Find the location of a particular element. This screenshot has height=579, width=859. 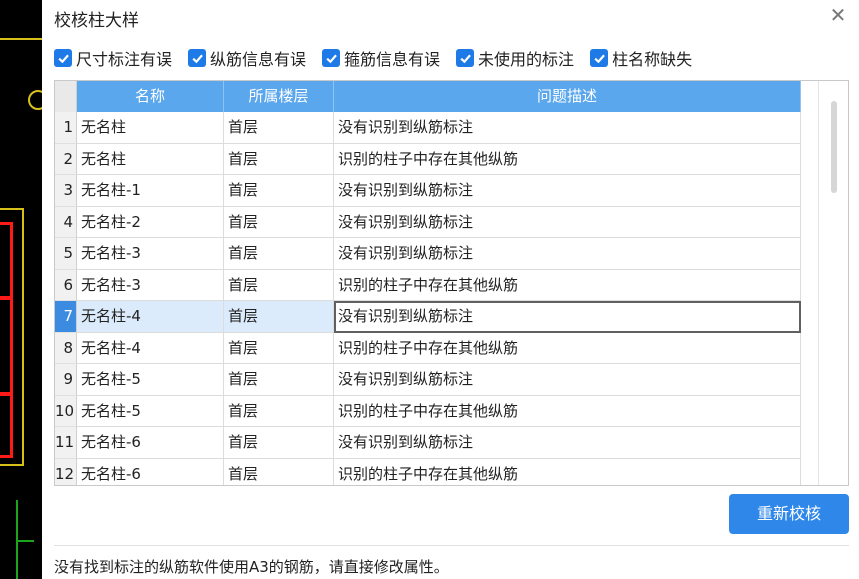

row-number: 2 is located at coordinates (66, 159).